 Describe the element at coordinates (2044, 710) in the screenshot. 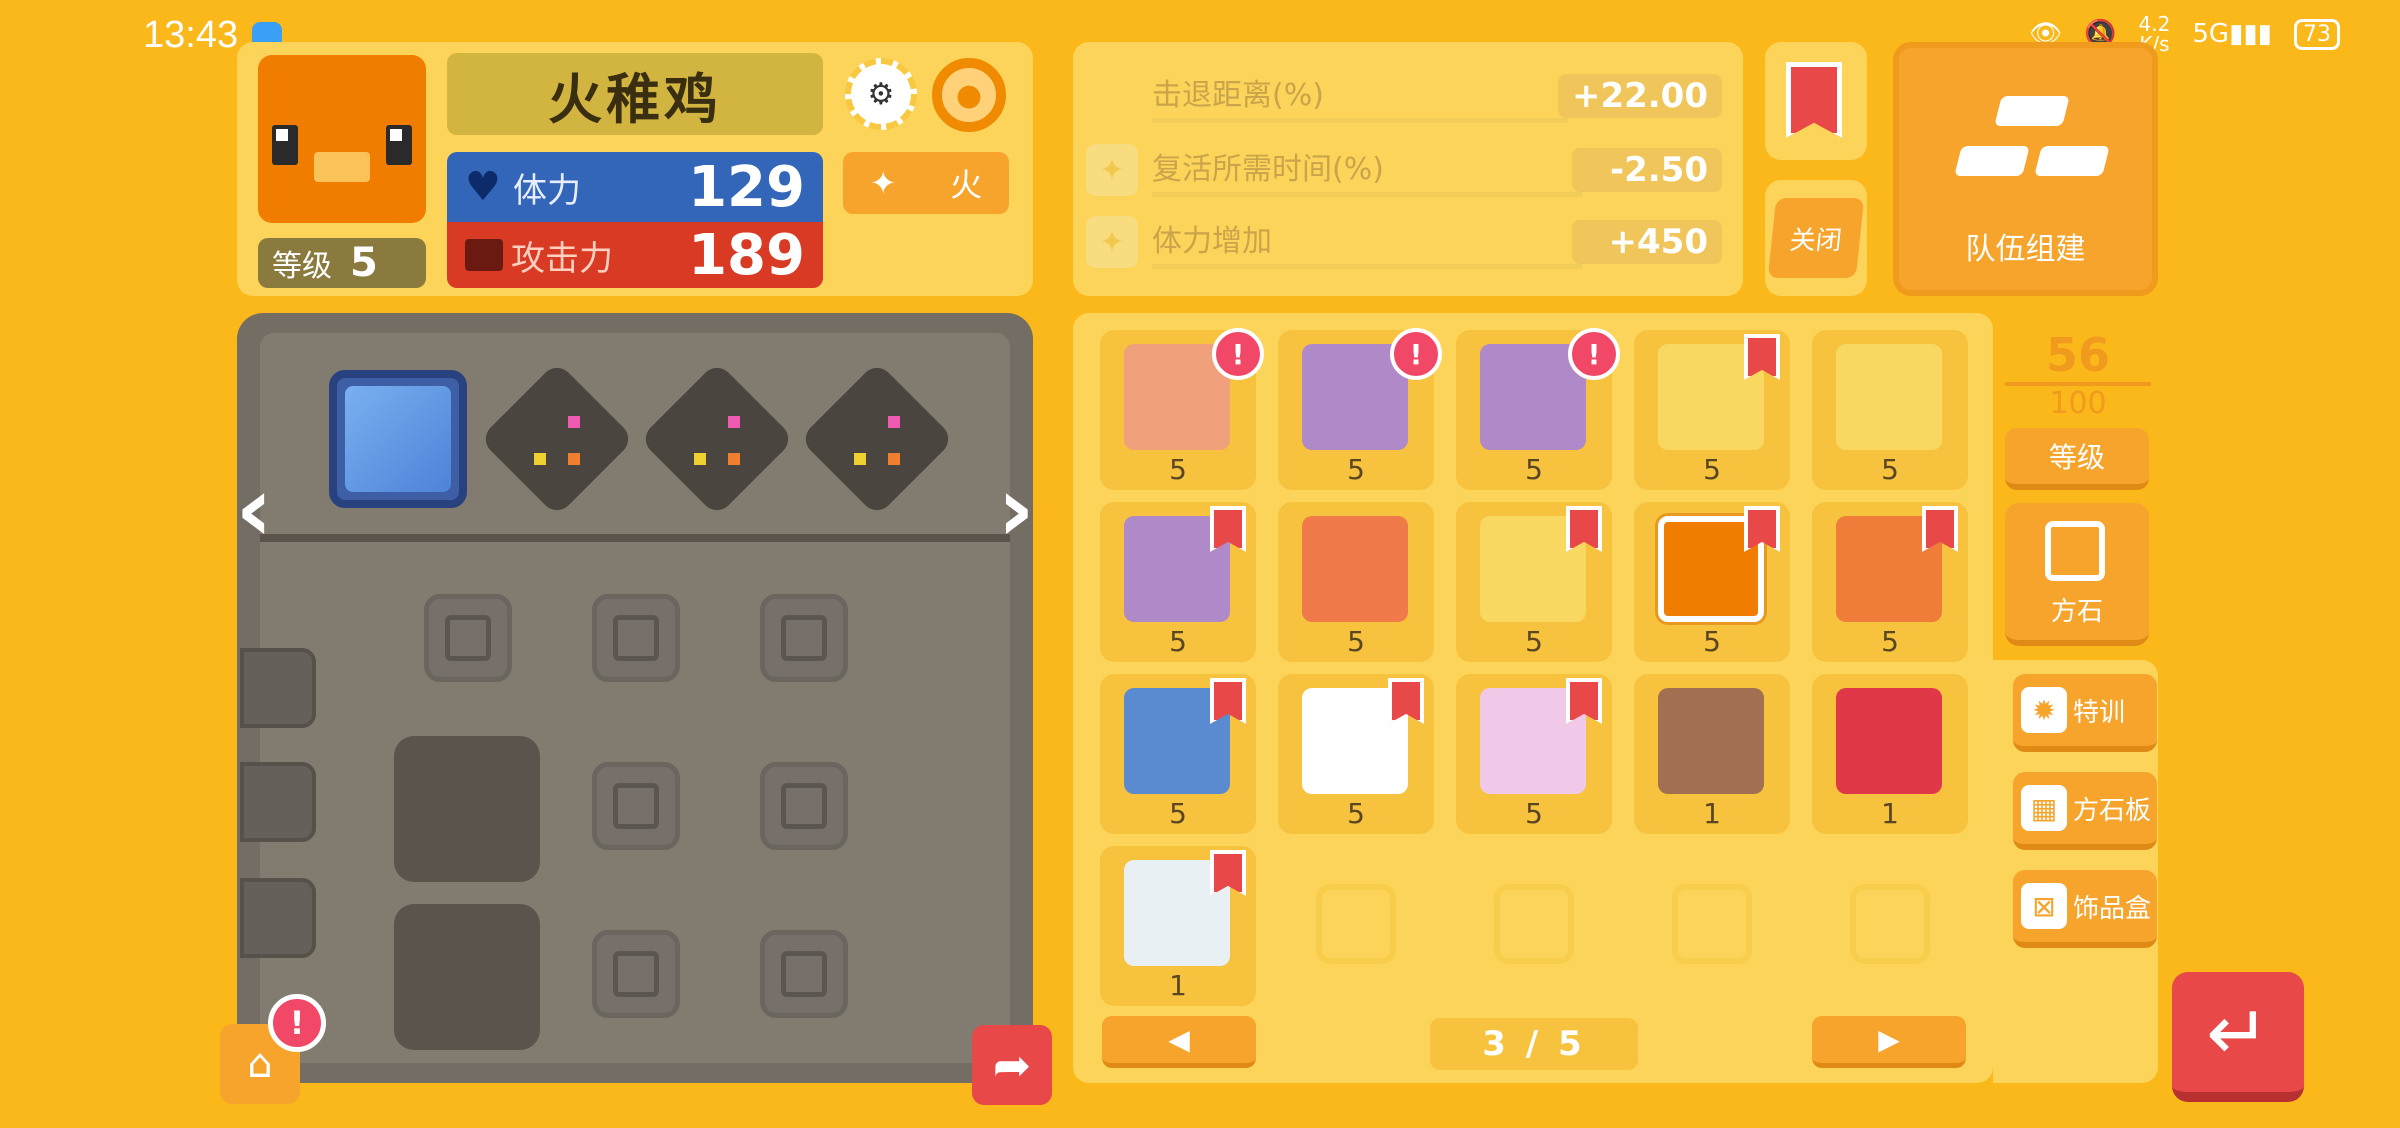

I see `gear-icon: ✹` at that location.